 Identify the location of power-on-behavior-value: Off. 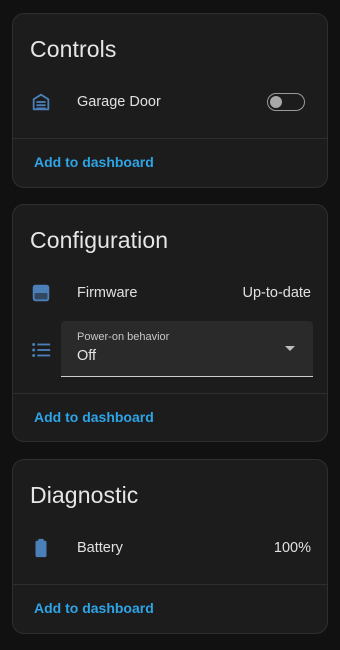
(87, 356).